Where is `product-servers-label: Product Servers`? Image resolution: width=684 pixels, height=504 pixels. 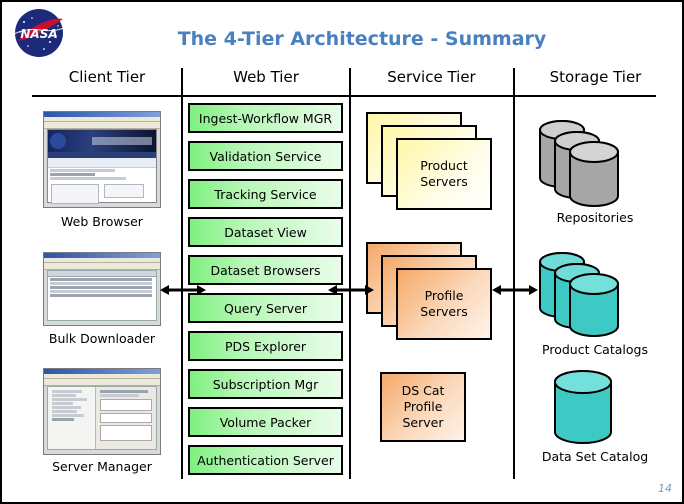
product-servers-label: Product Servers is located at coordinates (444, 174).